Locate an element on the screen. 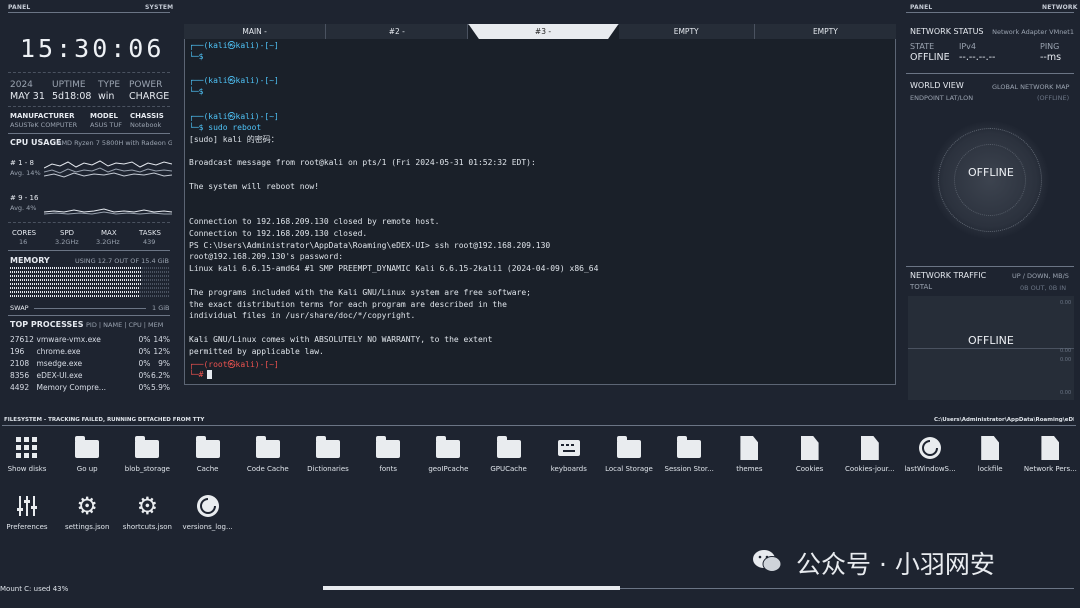  file-item-gpucache: GPUCache is located at coordinates (509, 454).